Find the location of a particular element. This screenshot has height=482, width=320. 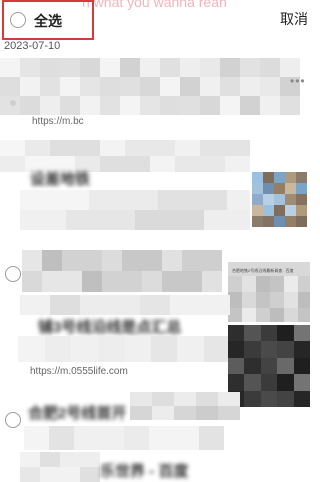

header-background-text: n what you wanna rean is located at coordinates (154, 5).